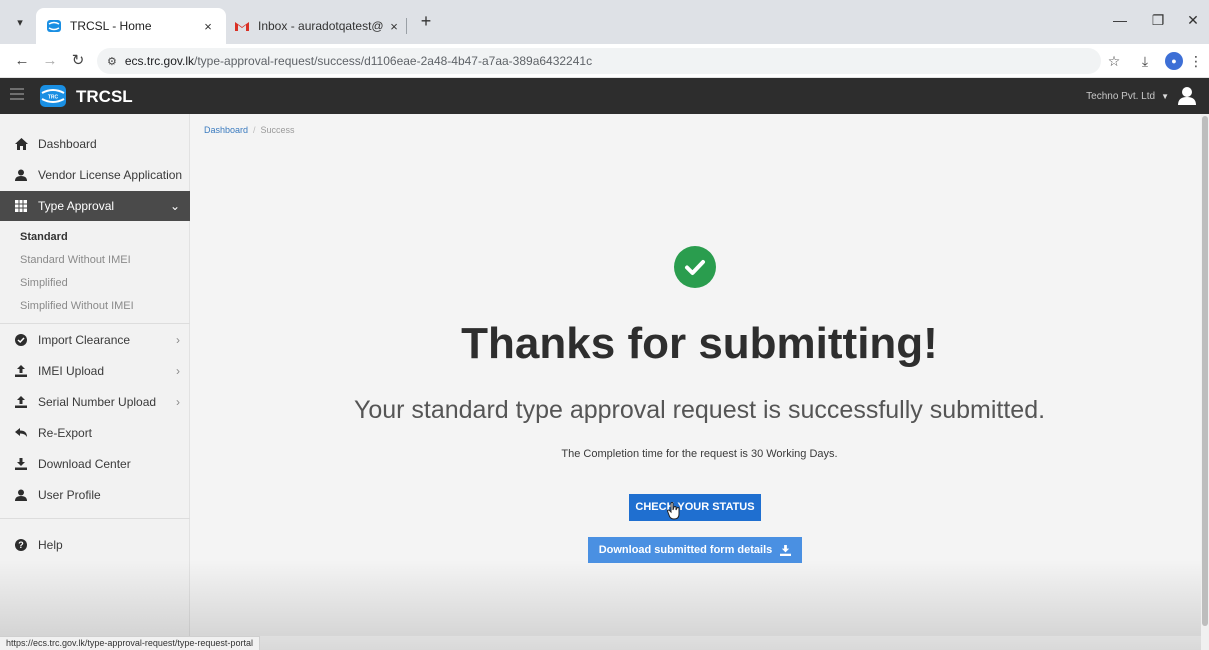 Image resolution: width=1209 pixels, height=650 pixels. What do you see at coordinates (695, 507) in the screenshot?
I see `check-status-button: CHECK YOUR STATUS` at bounding box center [695, 507].